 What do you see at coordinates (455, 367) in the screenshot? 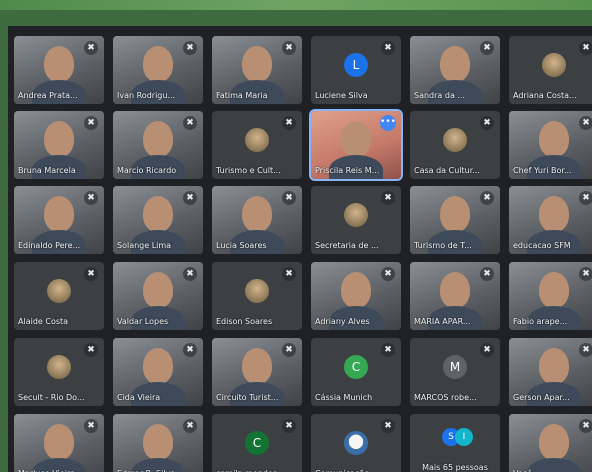
I see `participant-avatar: M` at bounding box center [455, 367].